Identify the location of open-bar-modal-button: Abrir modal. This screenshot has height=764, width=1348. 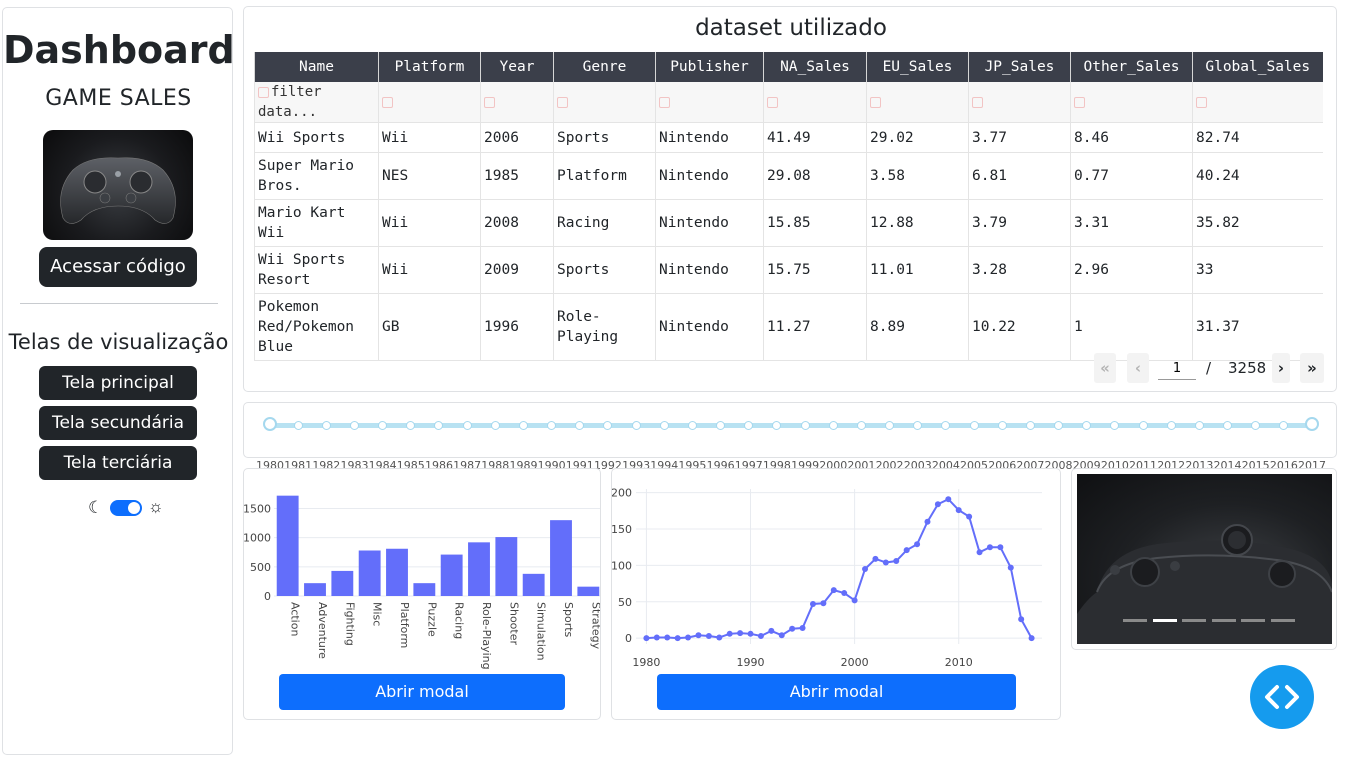
(422, 692).